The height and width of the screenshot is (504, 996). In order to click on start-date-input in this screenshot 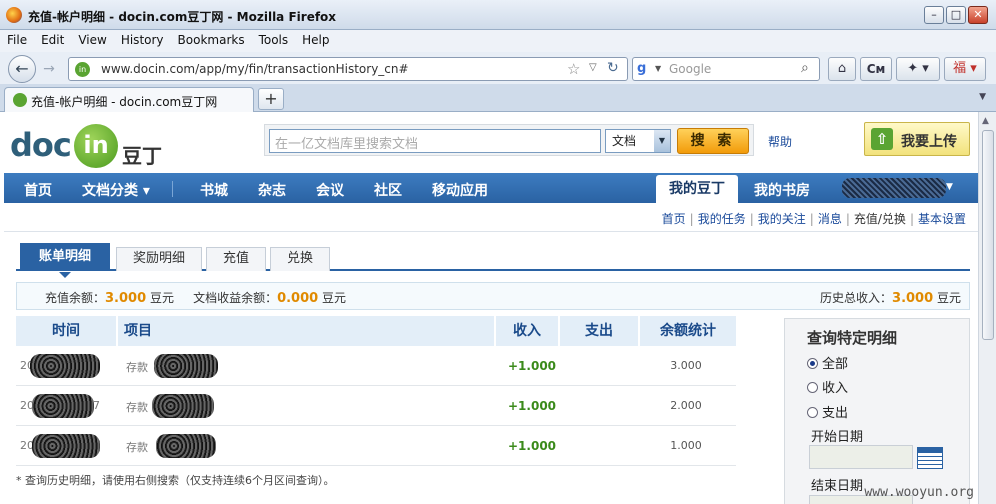, I will do `click(861, 457)`.